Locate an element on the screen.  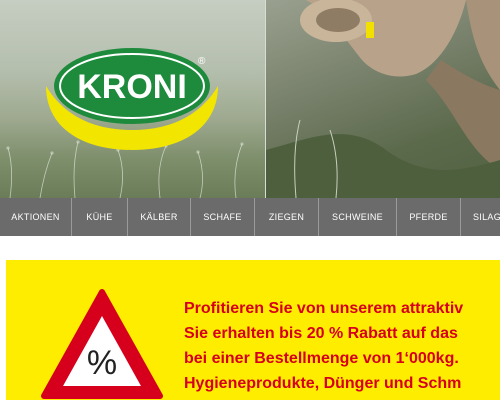
kroni-logo: KRONI ® is located at coordinates (132, 98).